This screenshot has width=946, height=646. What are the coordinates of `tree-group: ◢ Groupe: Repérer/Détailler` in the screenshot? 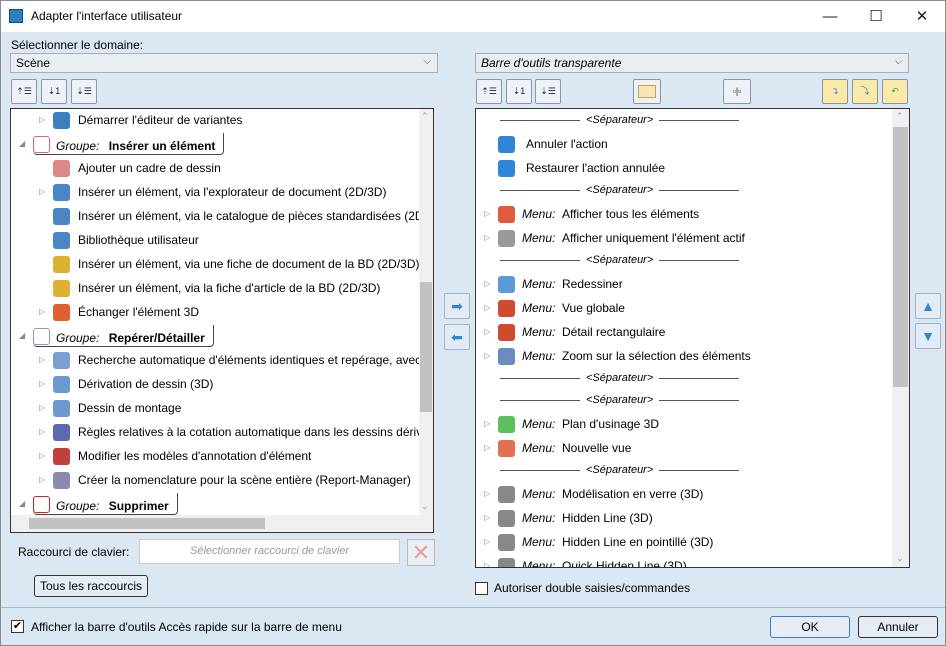 It's located at (216, 336).